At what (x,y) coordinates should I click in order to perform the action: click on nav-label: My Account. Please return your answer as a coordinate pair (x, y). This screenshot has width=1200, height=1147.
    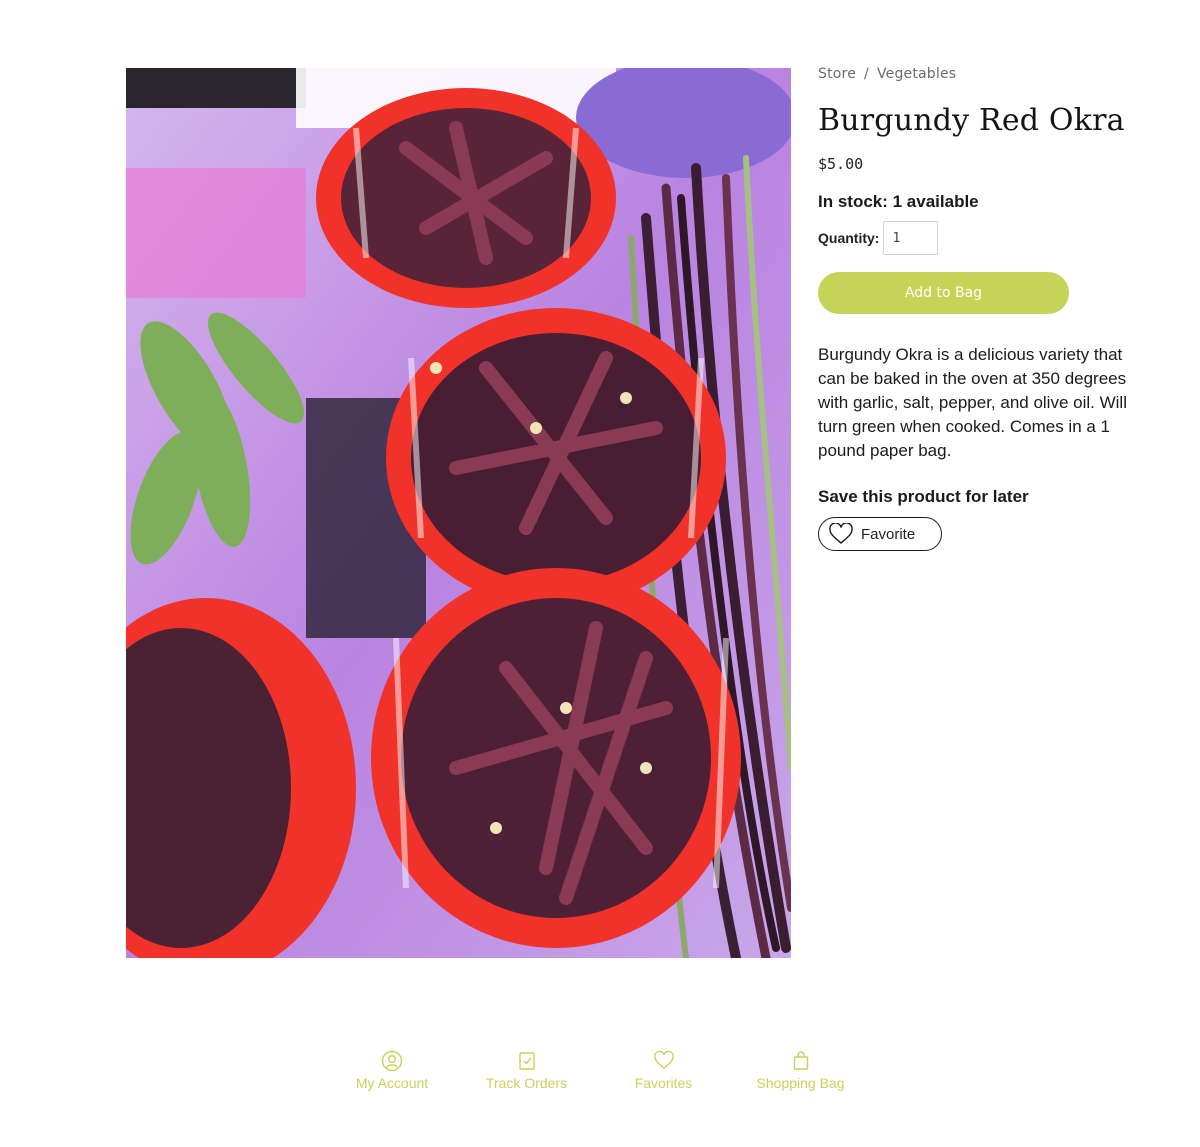
    Looking at the image, I should click on (392, 1083).